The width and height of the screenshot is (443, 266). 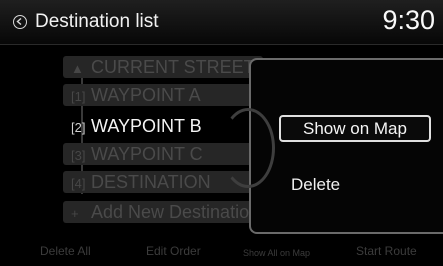 I want to click on list-item-label: WAYPOINT A, so click(x=146, y=95).